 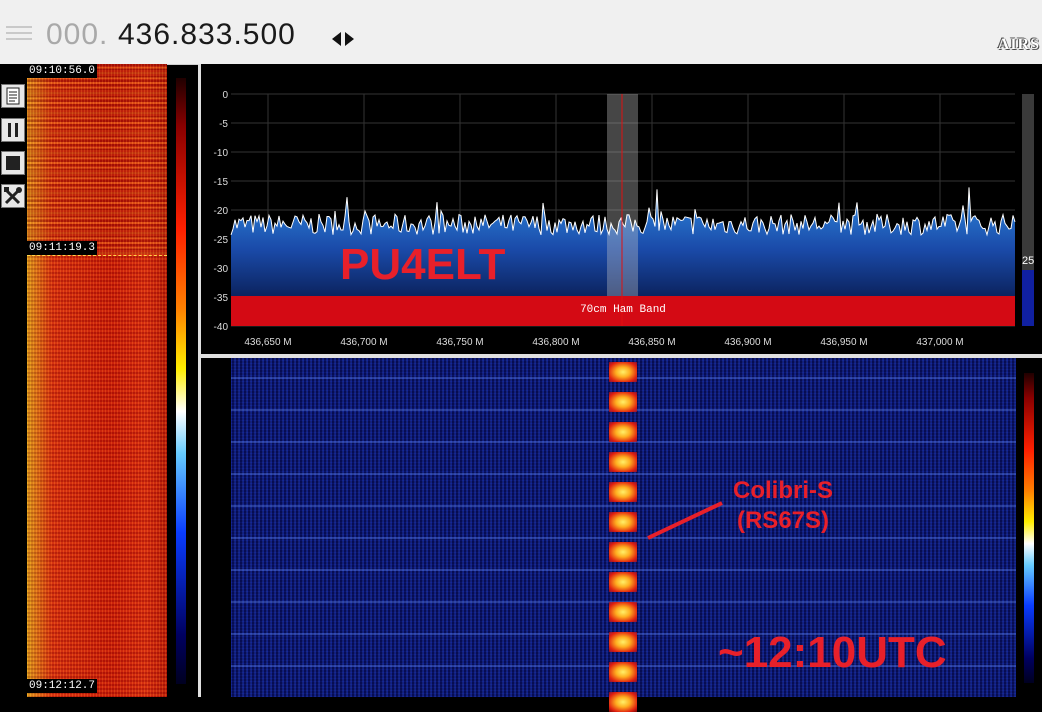 What do you see at coordinates (363, 342) in the screenshot?
I see `x-tick-label: 436,700 M` at bounding box center [363, 342].